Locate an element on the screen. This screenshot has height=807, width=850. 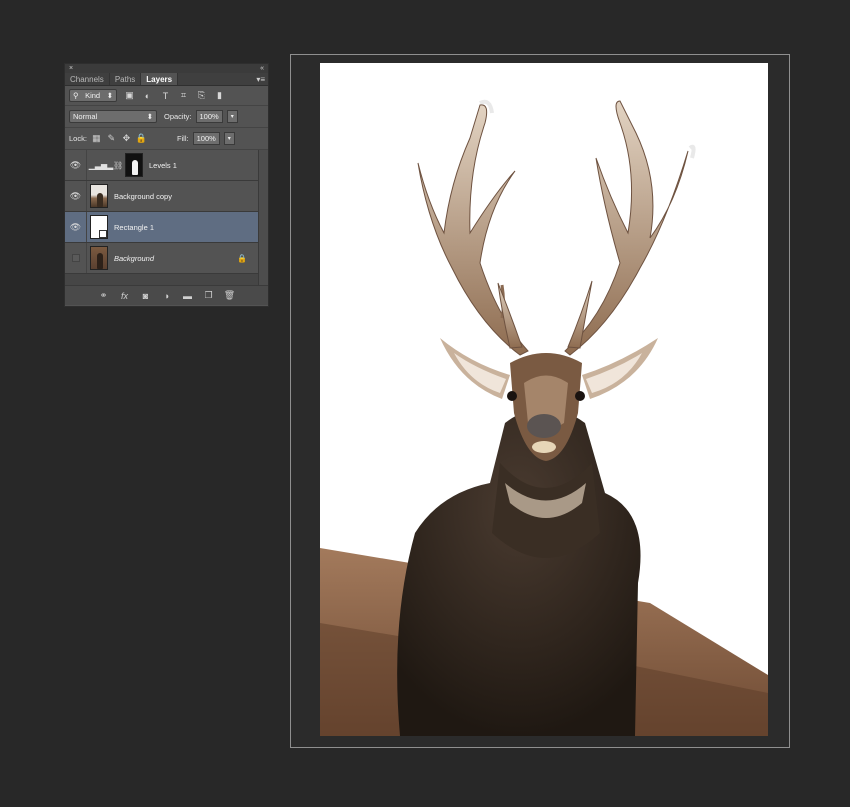
layer-name: Background copy is located at coordinates (143, 196).